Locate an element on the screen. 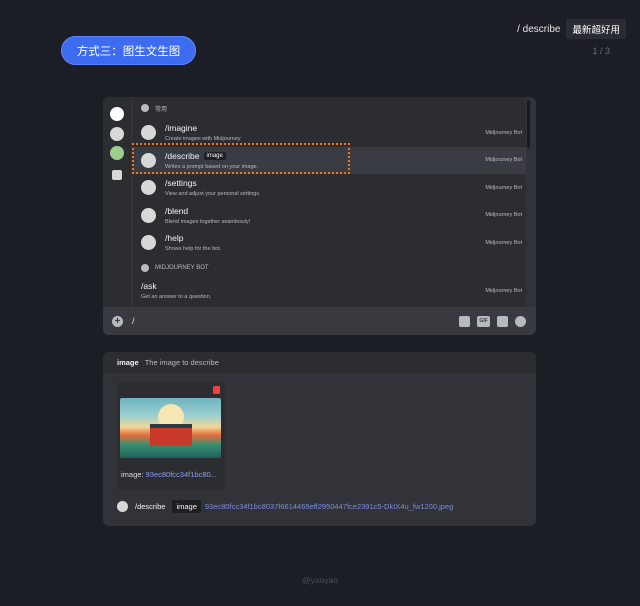 This screenshot has width=640, height=606. option-header: image The image to describe is located at coordinates (319, 362).